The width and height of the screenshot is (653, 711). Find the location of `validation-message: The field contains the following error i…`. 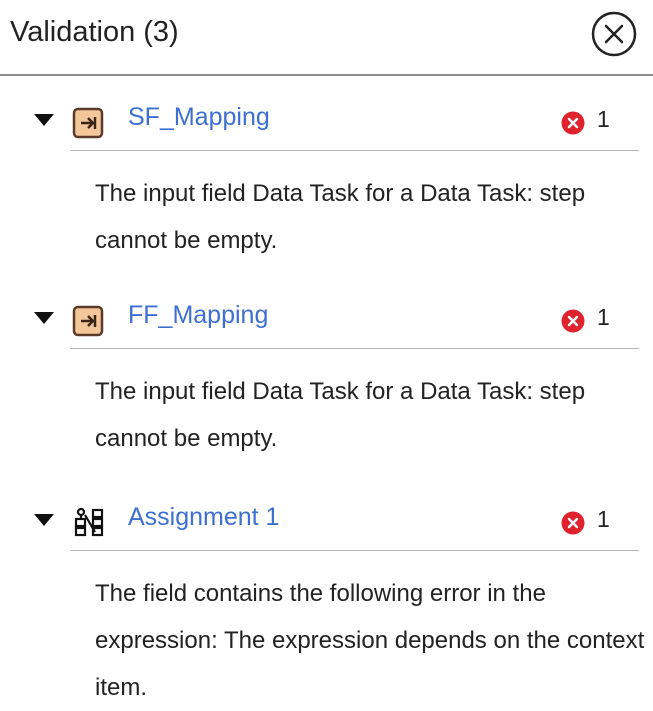

validation-message: The field contains the following error i… is located at coordinates (370, 640).